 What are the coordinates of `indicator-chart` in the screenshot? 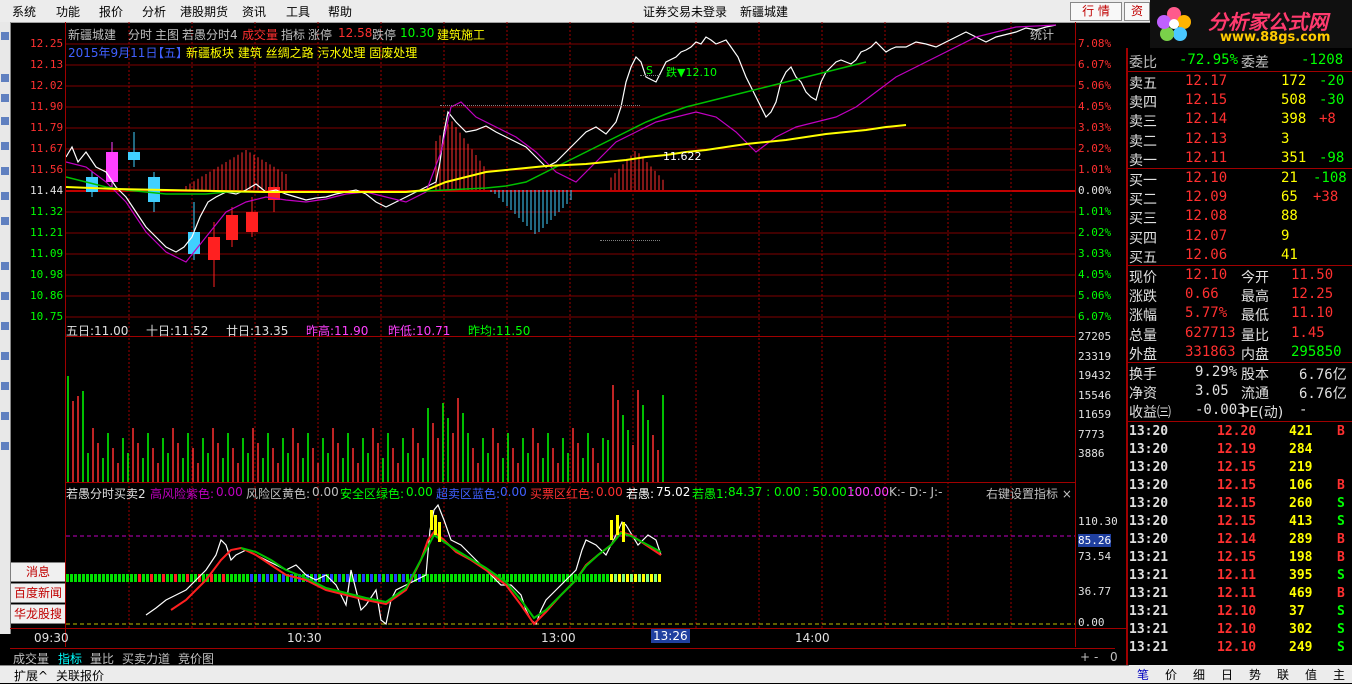 It's located at (570, 564).